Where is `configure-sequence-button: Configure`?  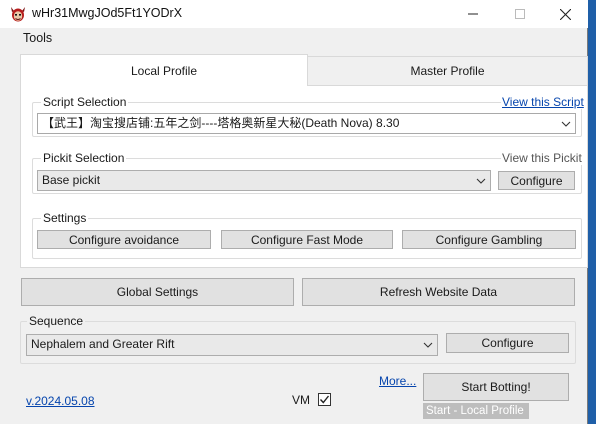 configure-sequence-button: Configure is located at coordinates (507, 343).